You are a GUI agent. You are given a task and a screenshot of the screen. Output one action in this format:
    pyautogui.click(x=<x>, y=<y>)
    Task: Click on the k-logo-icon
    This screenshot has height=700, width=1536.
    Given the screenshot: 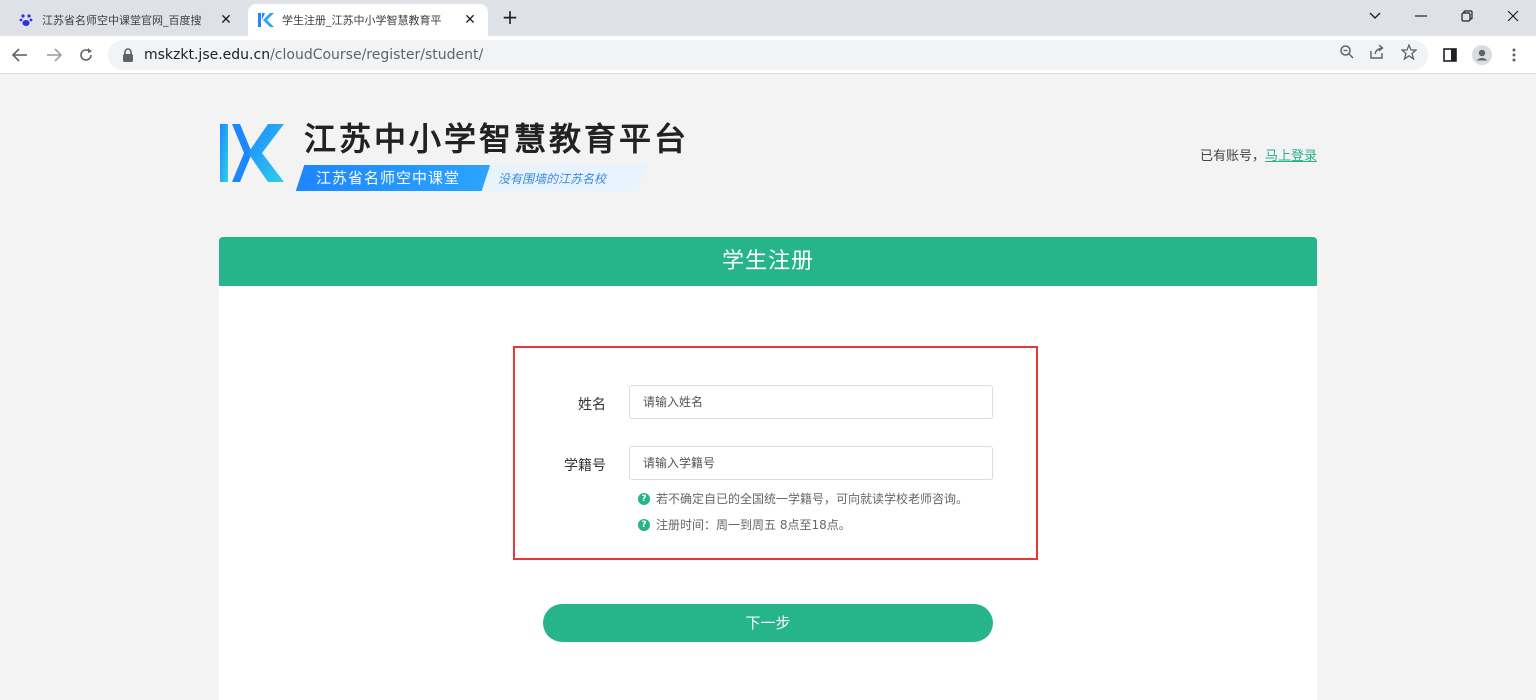 What is the action you would take?
    pyautogui.click(x=266, y=20)
    